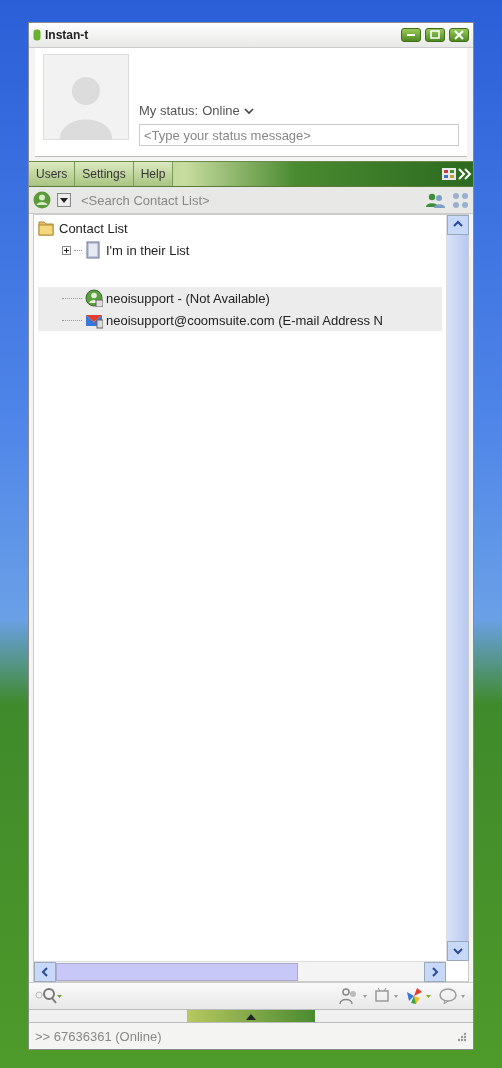  Describe the element at coordinates (169, 110) in the screenshot. I see `status-label: My status:` at that location.